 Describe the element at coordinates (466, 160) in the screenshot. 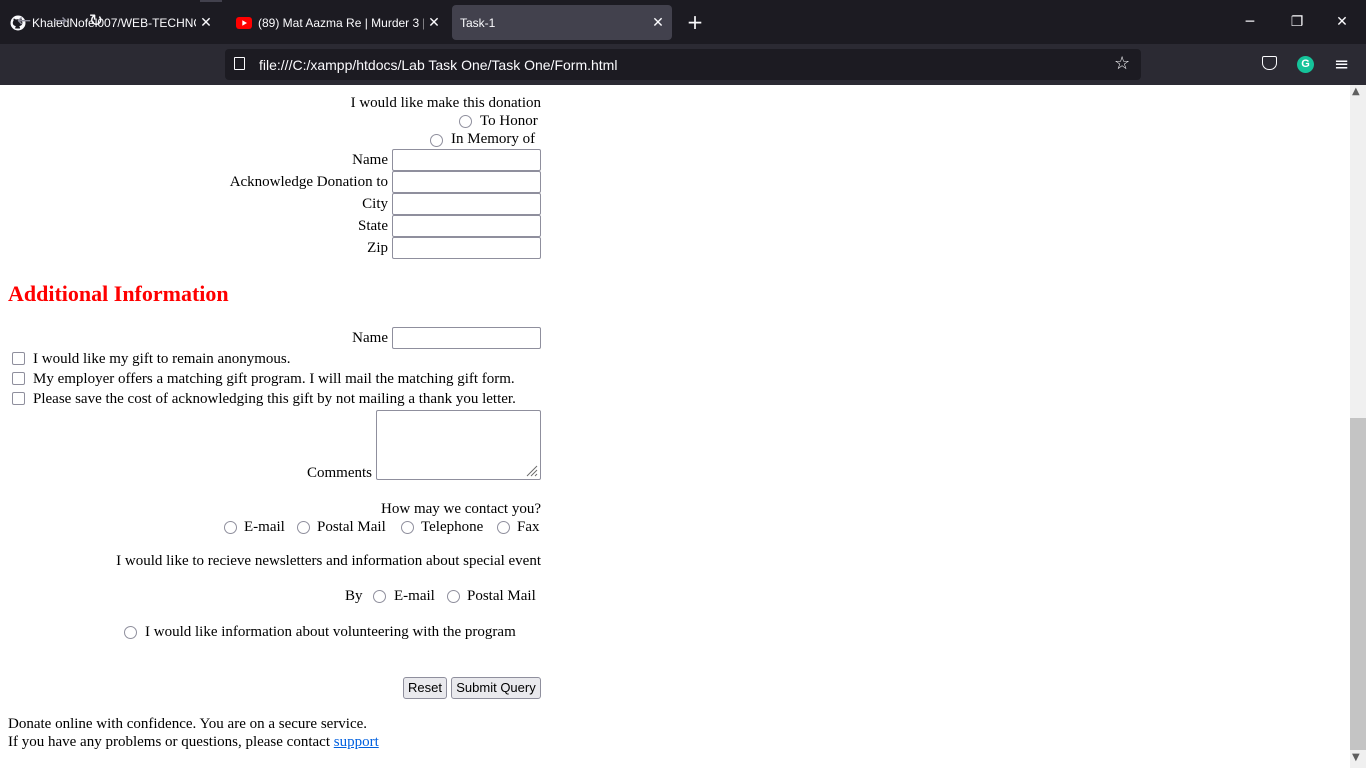

I see `donation-name-input` at that location.